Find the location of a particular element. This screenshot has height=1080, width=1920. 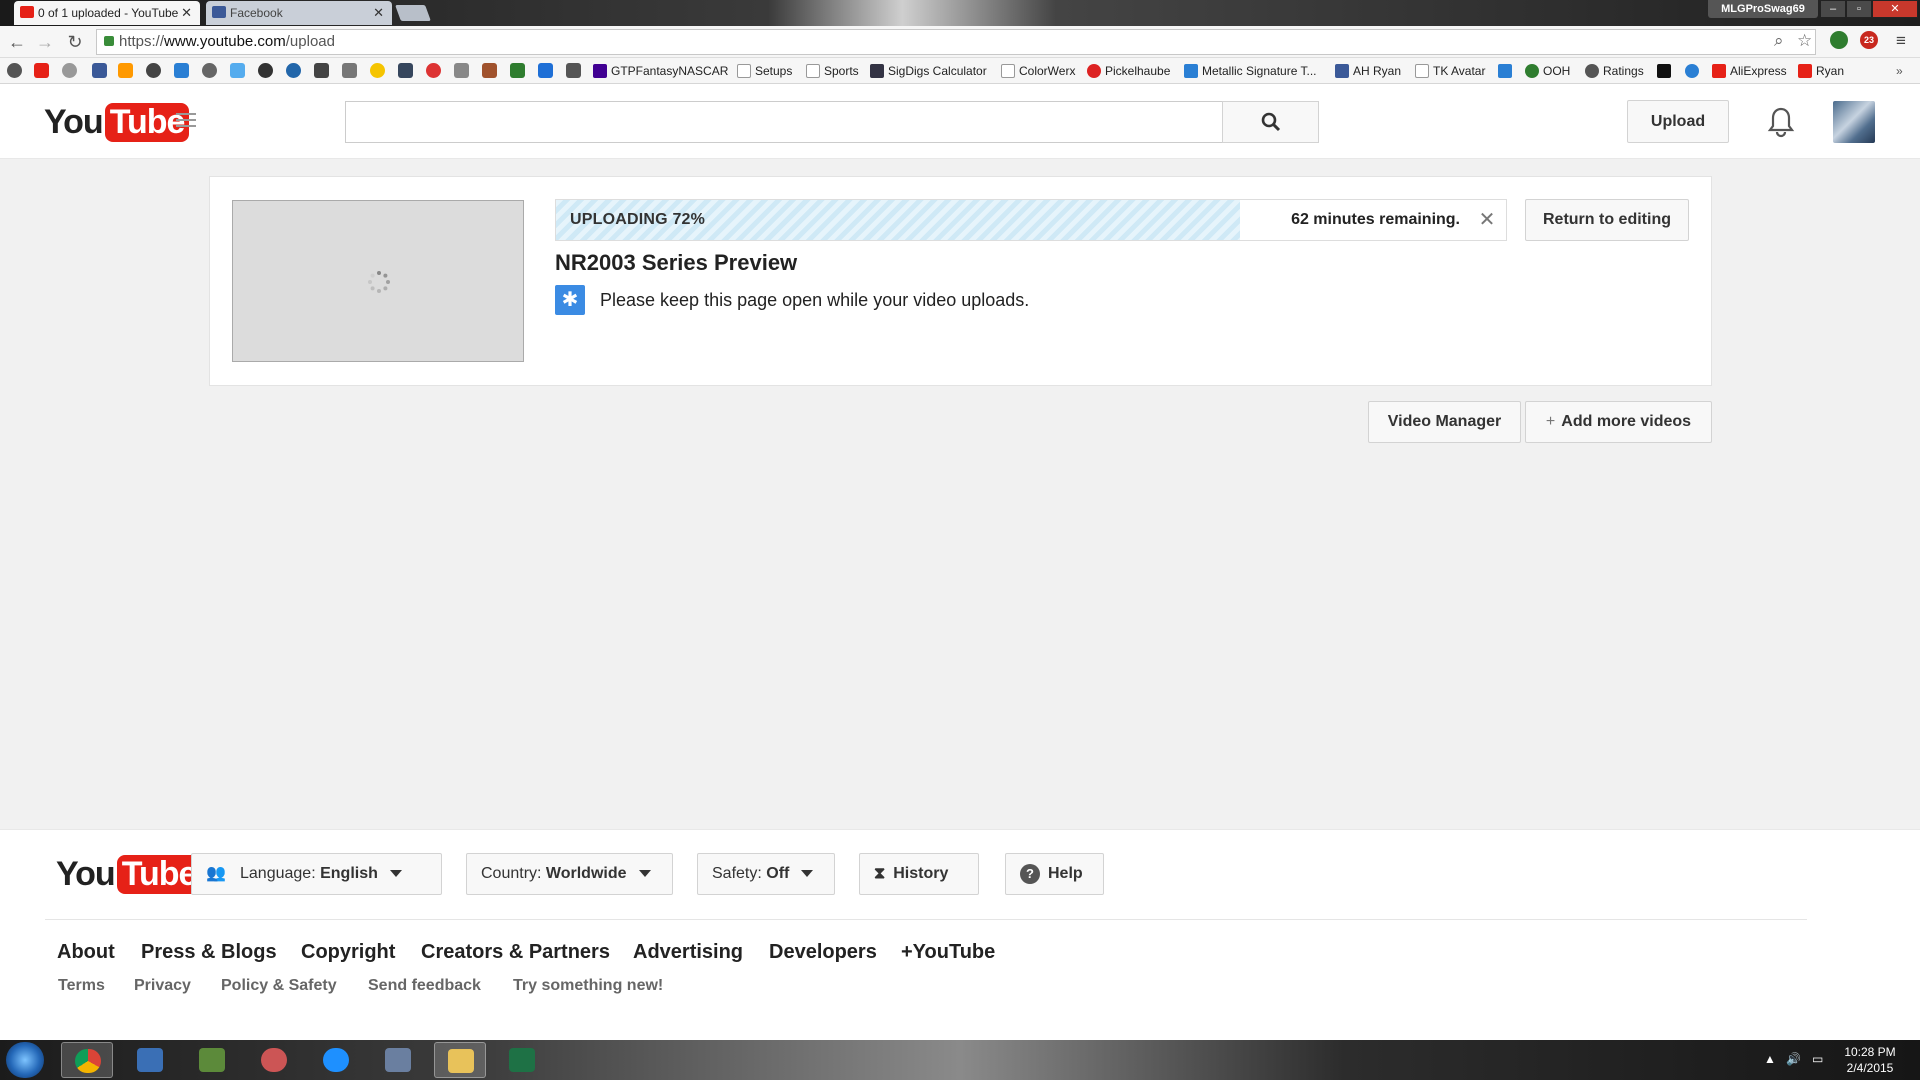

bookmark-colorwerx: ColorWerx is located at coordinates (1038, 71).